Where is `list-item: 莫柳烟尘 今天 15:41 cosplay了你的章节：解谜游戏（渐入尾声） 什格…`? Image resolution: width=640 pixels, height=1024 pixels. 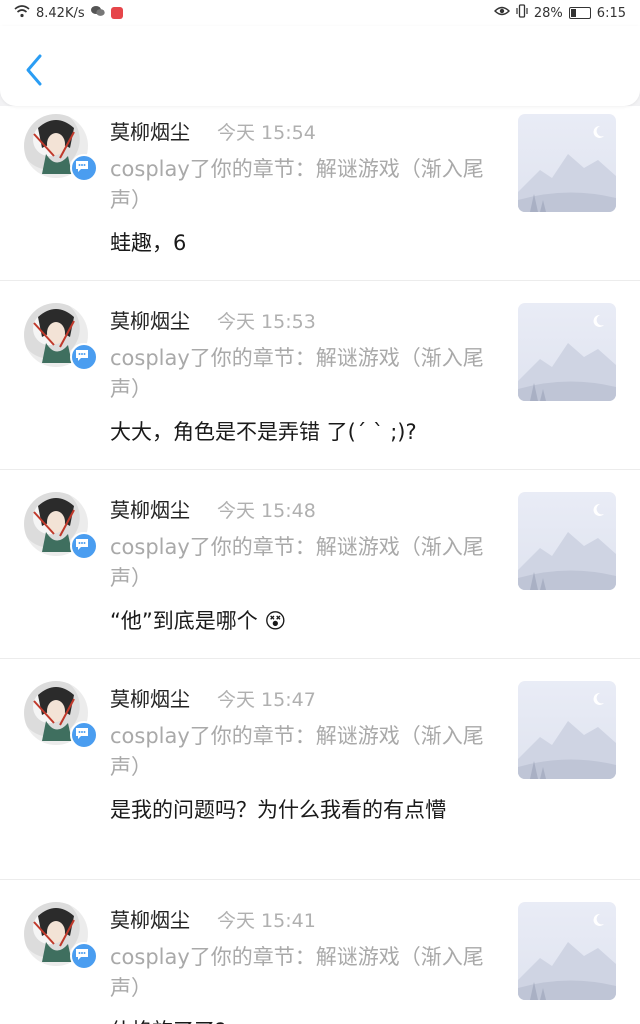 list-item: 莫柳烟尘 今天 15:41 cosplay了你的章节：解谜游戏（渐入尾声） 什格… is located at coordinates (320, 952).